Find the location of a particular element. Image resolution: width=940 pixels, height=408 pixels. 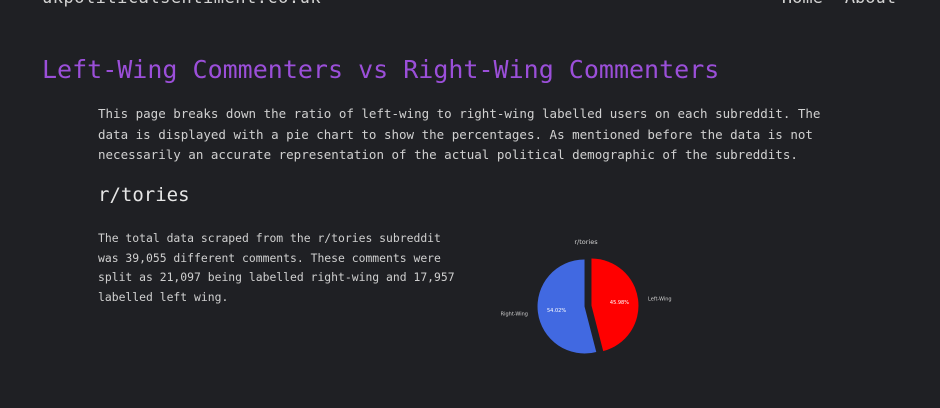

pie-chart-tories: r/tories 45.98% Left-Wing 54.02% Right-Wing is located at coordinates (590, 298).